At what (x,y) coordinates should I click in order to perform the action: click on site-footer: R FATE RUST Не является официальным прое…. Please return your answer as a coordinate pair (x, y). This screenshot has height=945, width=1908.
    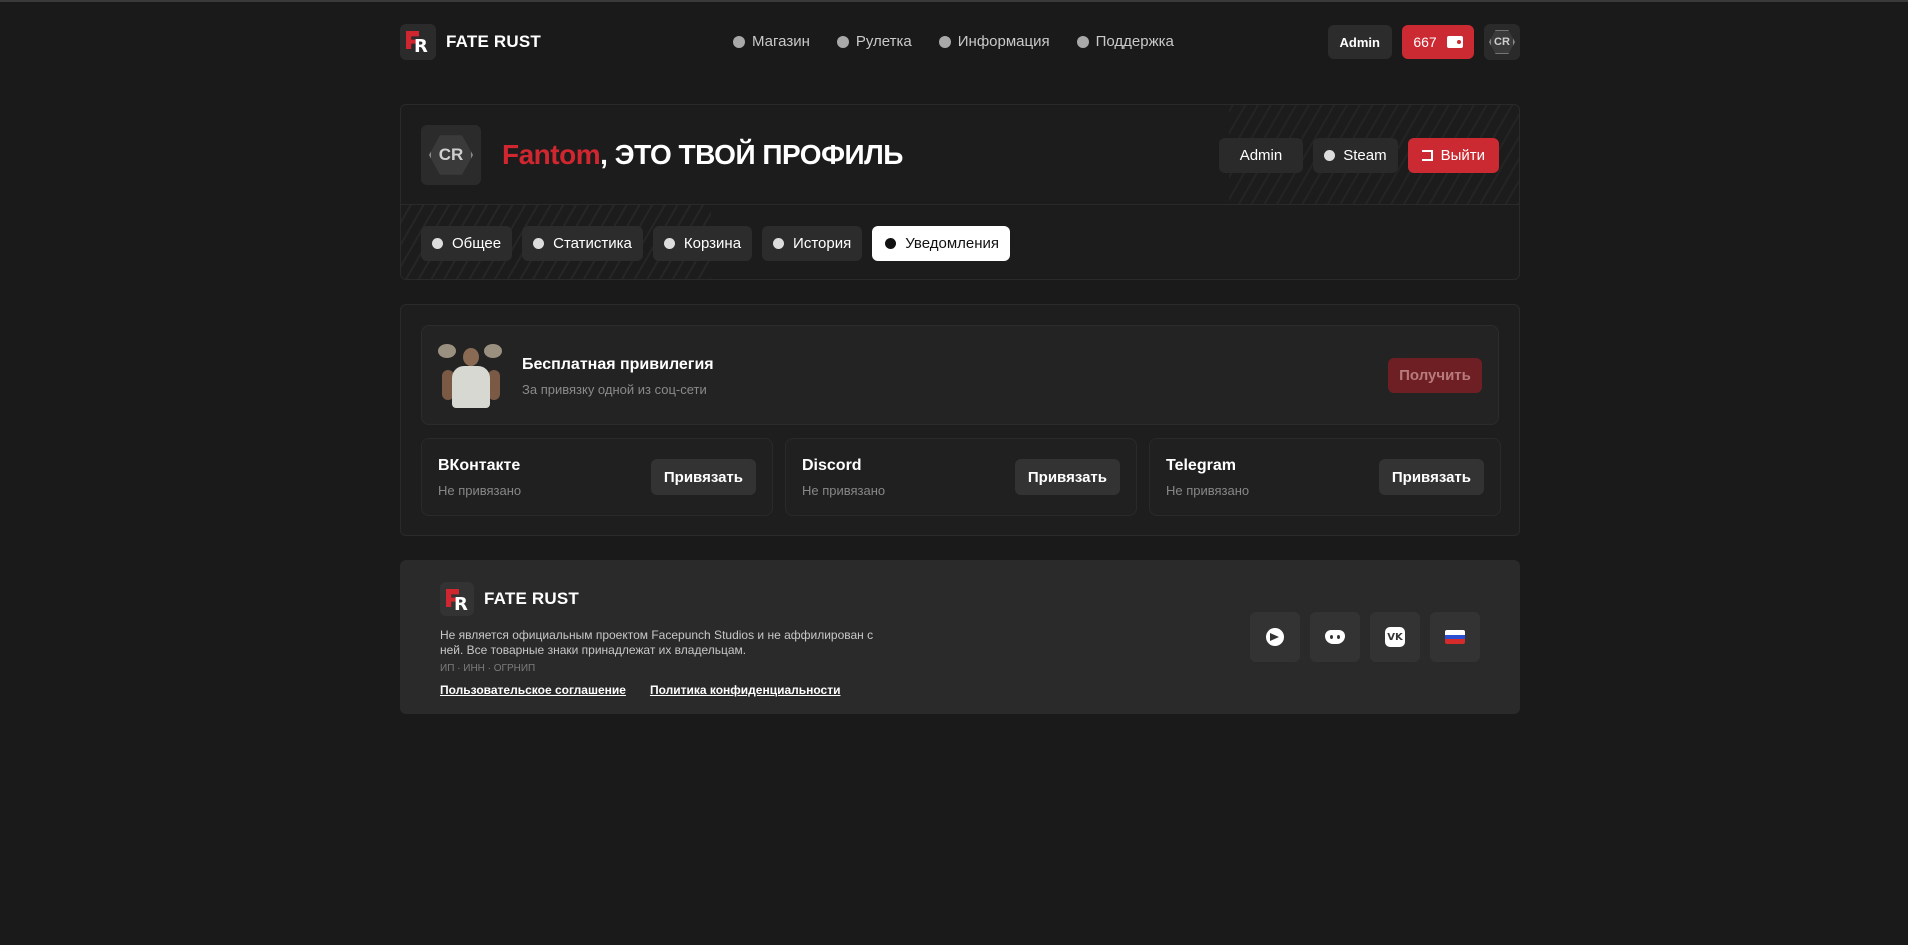
    Looking at the image, I should click on (960, 637).